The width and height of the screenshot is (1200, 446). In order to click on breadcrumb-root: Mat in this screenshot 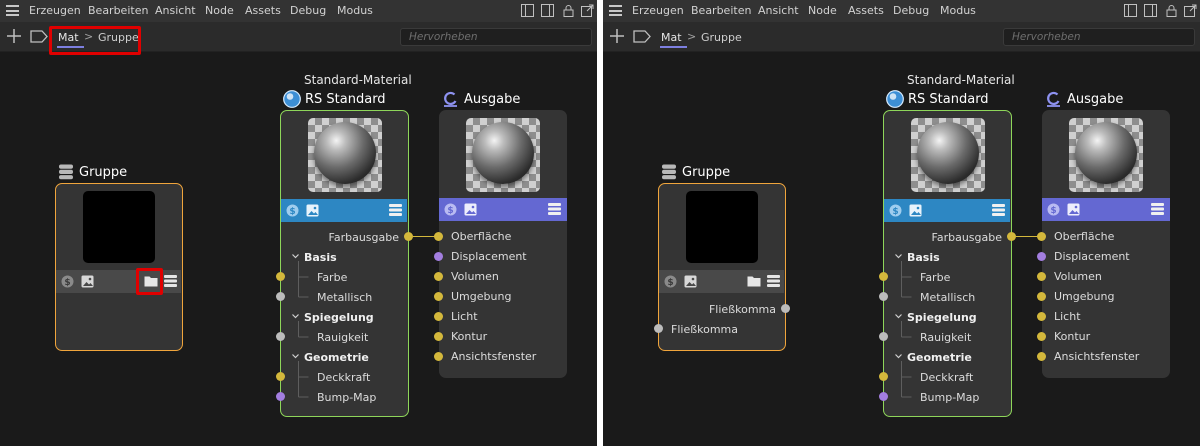, I will do `click(671, 37)`.